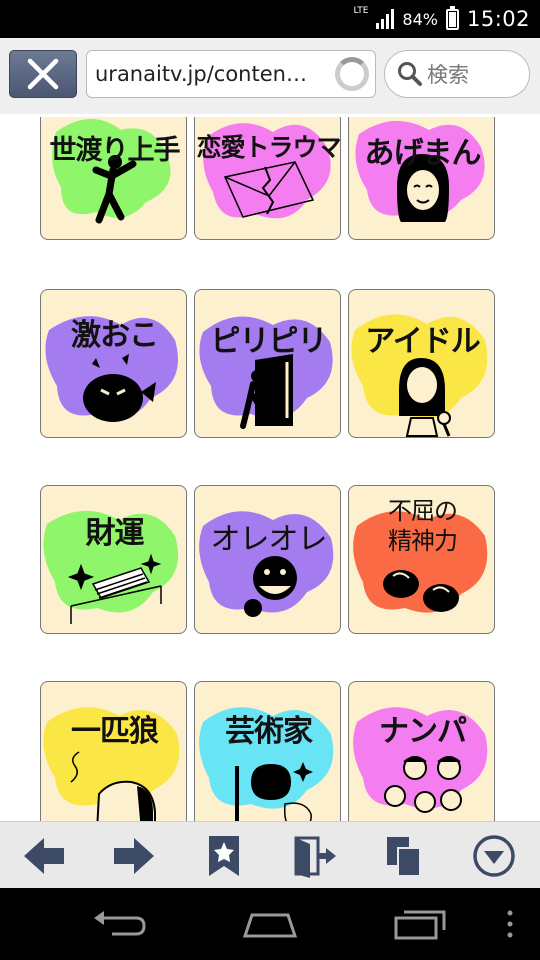 This screenshot has height=960, width=540. I want to click on overflow-dots-icon, so click(510, 924).